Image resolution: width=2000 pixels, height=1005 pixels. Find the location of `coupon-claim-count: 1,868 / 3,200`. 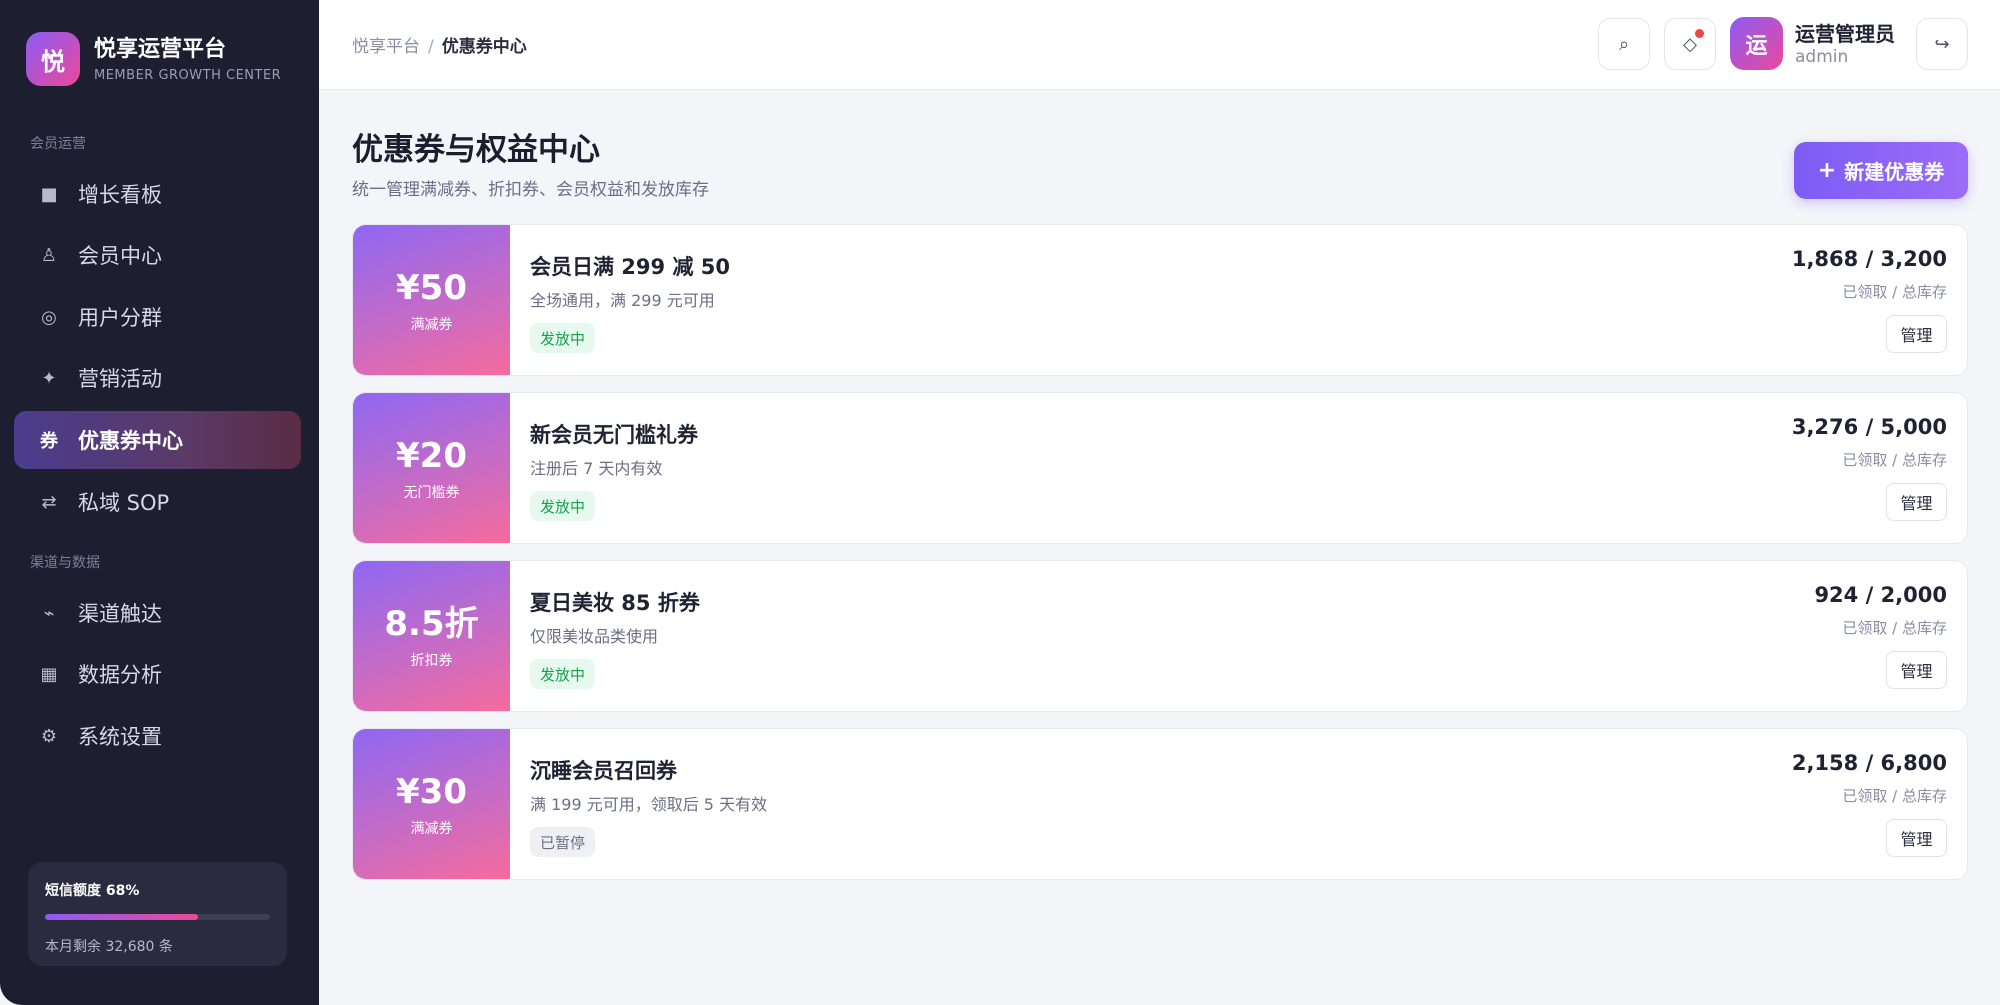

coupon-claim-count: 1,868 / 3,200 is located at coordinates (1869, 259).